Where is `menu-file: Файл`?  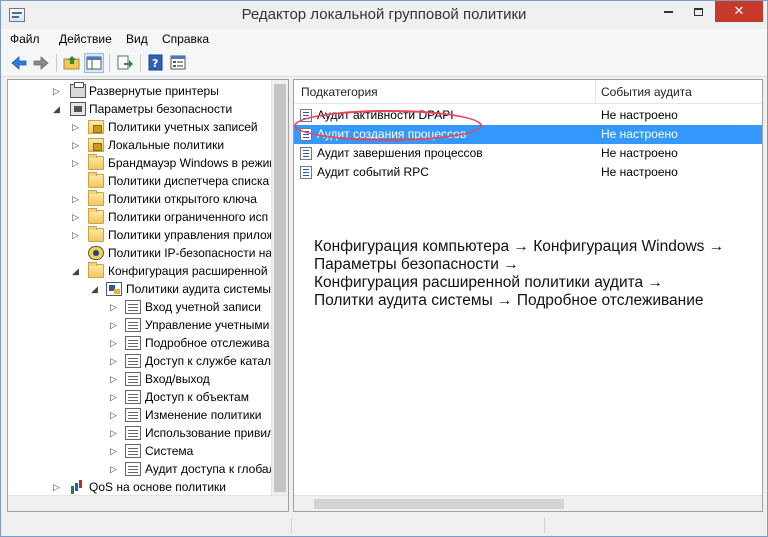 menu-file: Файл is located at coordinates (25, 39).